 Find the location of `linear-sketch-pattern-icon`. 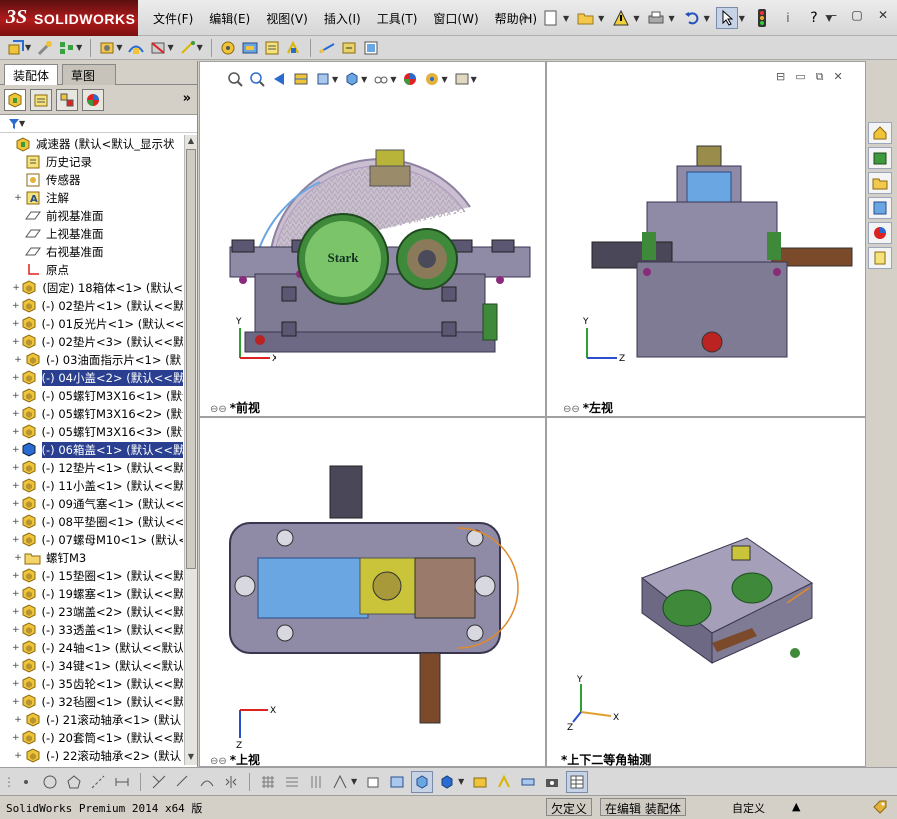

linear-sketch-pattern-icon is located at coordinates (292, 782).